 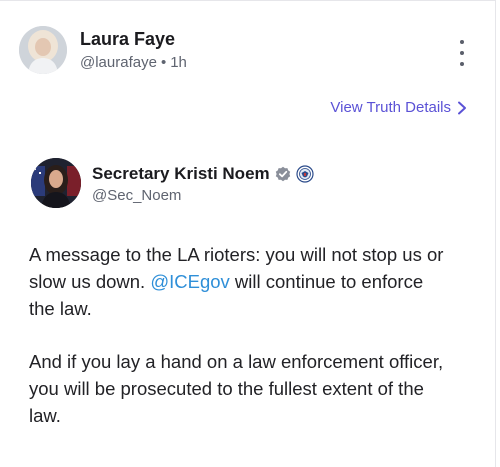 What do you see at coordinates (462, 107) in the screenshot?
I see `chevron-right-icon` at bounding box center [462, 107].